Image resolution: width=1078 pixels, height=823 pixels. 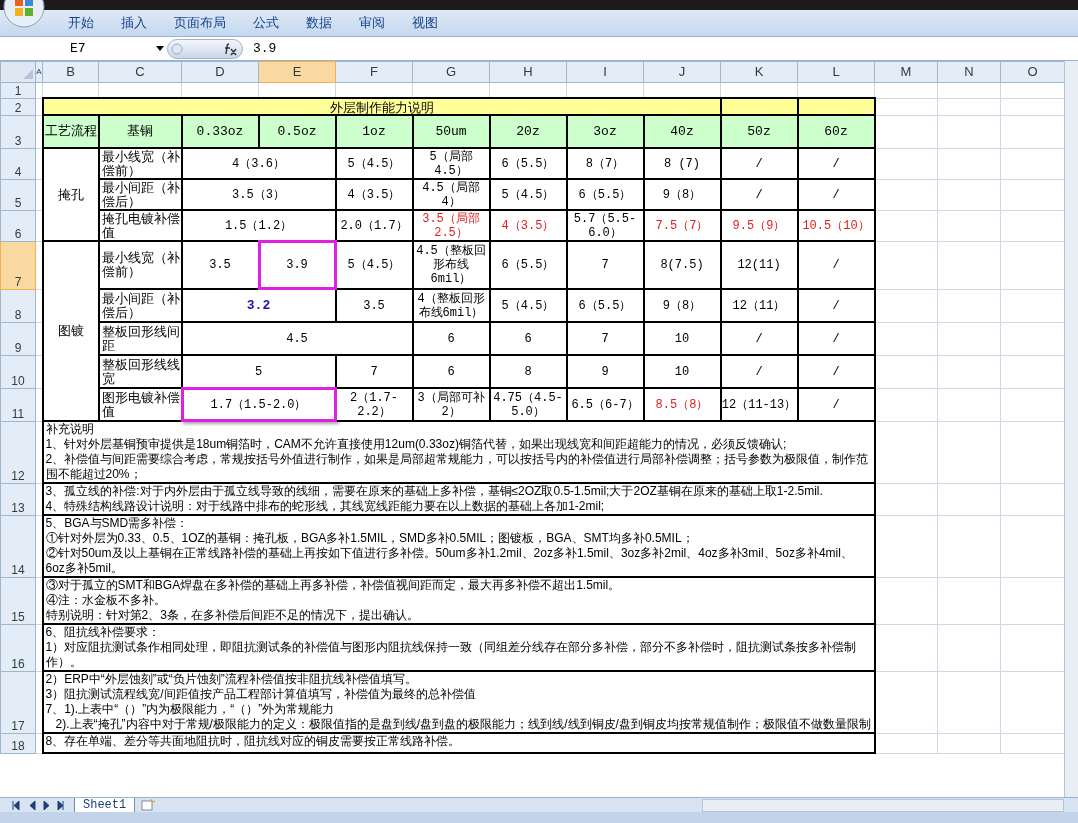 What do you see at coordinates (18, 499) in the screenshot?
I see `row-header: 13` at bounding box center [18, 499].